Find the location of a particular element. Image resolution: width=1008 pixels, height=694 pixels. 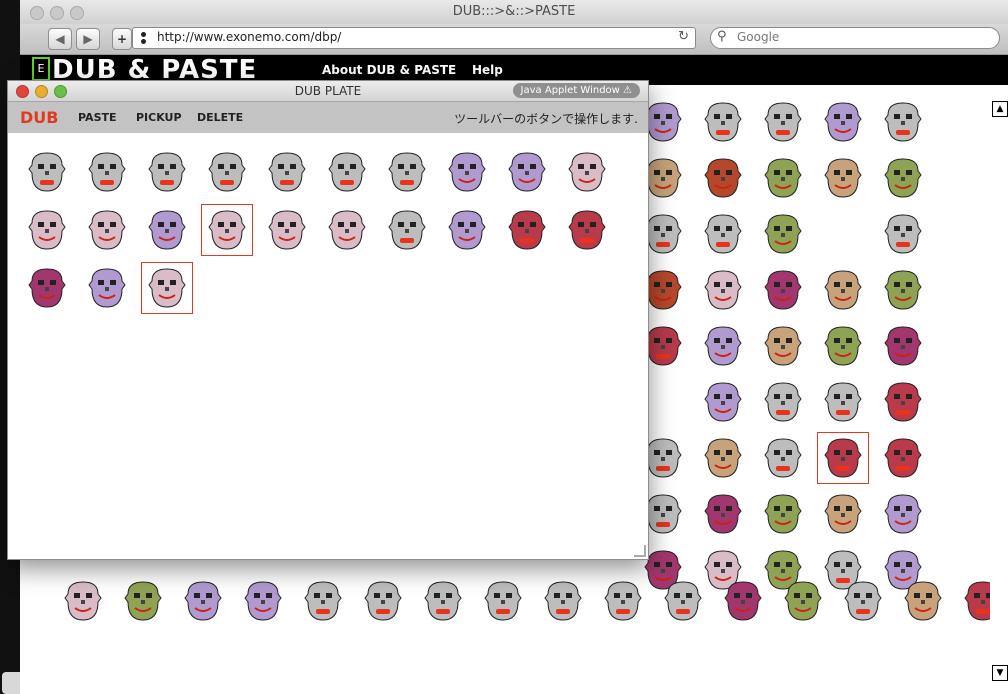

site-mark: E is located at coordinates (41, 69).